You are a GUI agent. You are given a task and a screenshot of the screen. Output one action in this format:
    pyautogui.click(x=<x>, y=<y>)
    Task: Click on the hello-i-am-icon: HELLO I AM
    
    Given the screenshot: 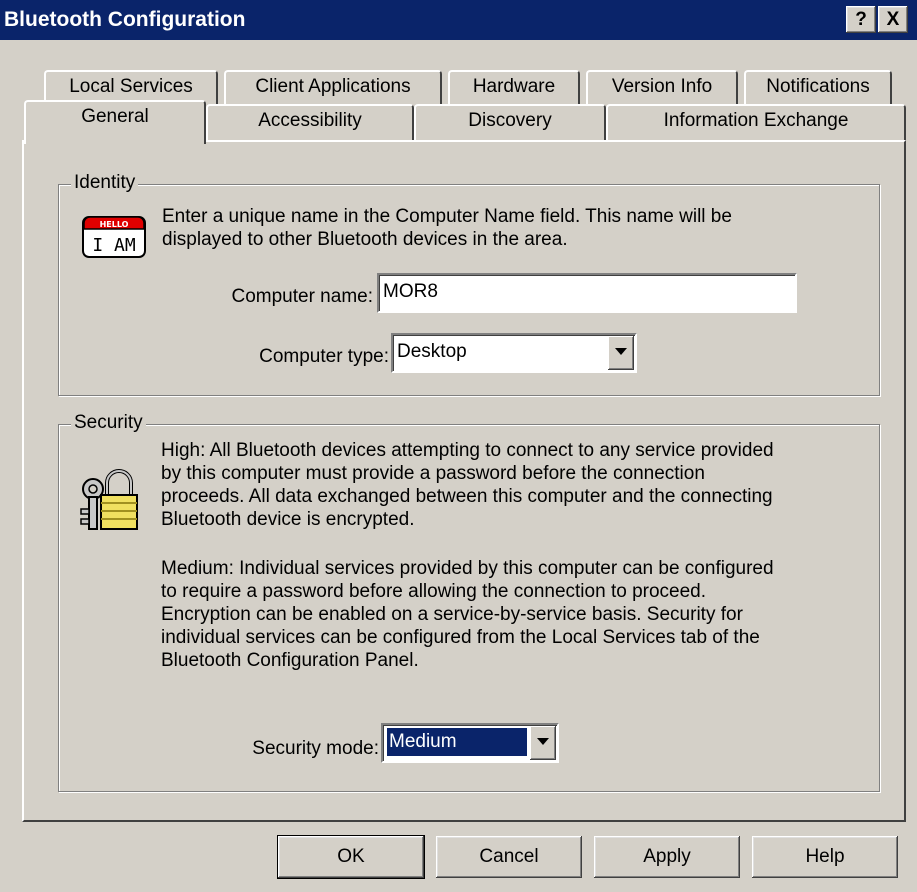 What is the action you would take?
    pyautogui.click(x=114, y=237)
    